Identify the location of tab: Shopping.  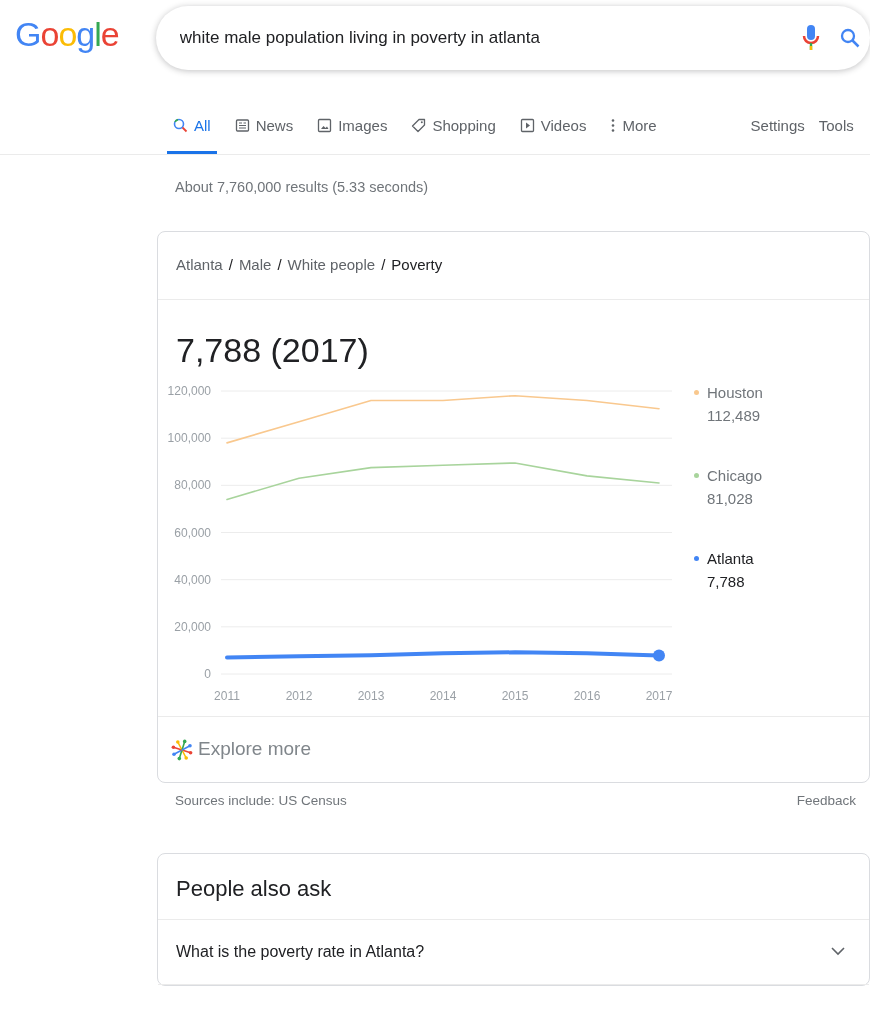
(453, 134).